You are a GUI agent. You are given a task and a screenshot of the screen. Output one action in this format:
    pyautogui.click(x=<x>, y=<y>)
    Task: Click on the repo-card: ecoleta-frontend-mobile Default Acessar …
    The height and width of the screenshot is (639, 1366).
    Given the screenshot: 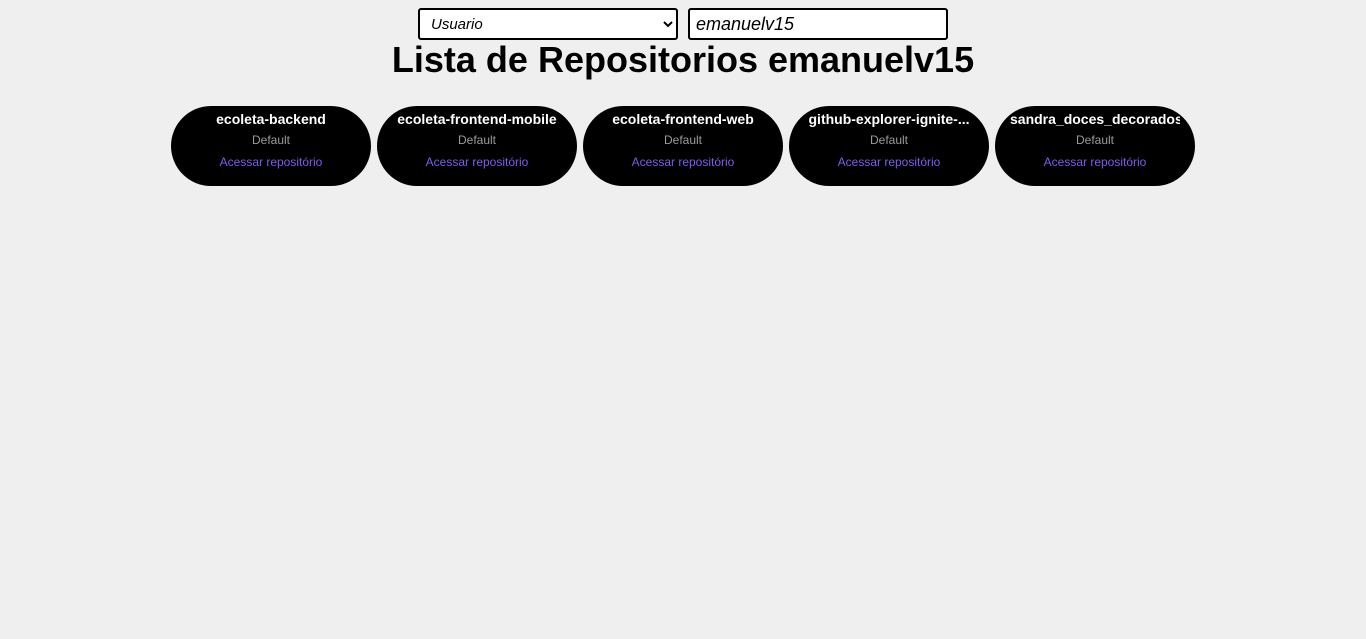 What is the action you would take?
    pyautogui.click(x=477, y=146)
    